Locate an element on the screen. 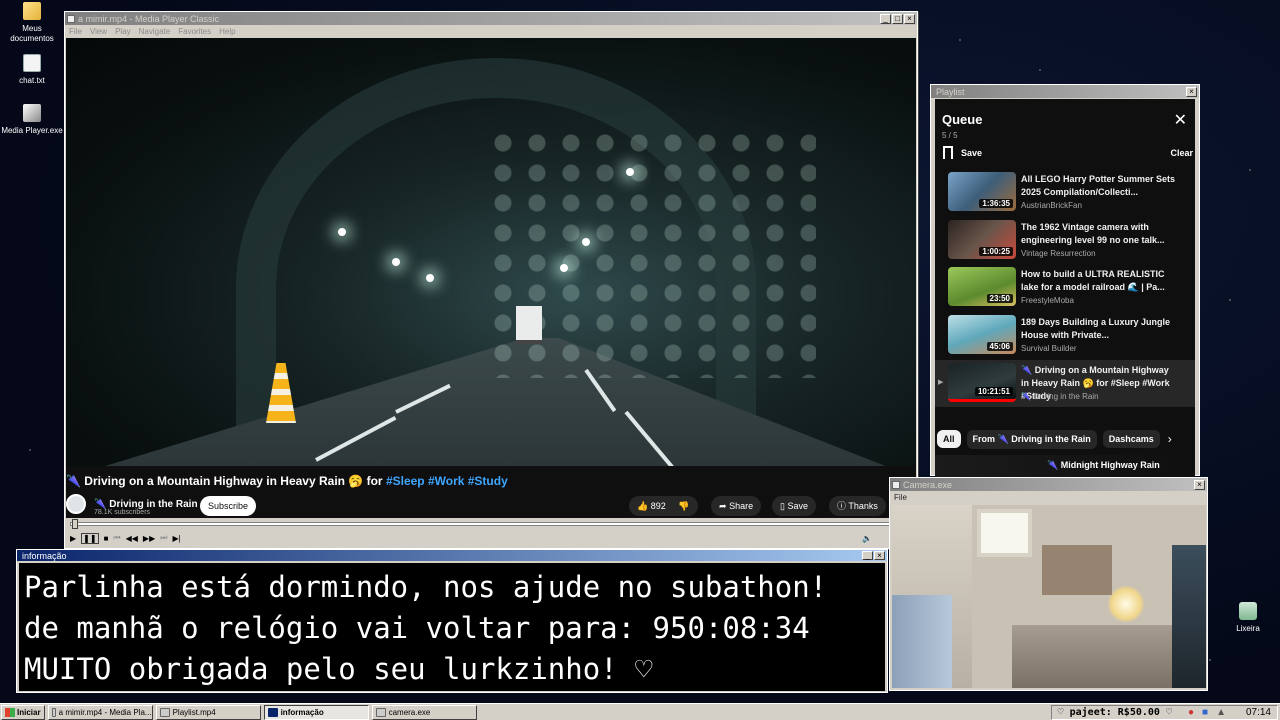 The width and height of the screenshot is (1280, 720). info-titlebar: informação _ × is located at coordinates (452, 555).